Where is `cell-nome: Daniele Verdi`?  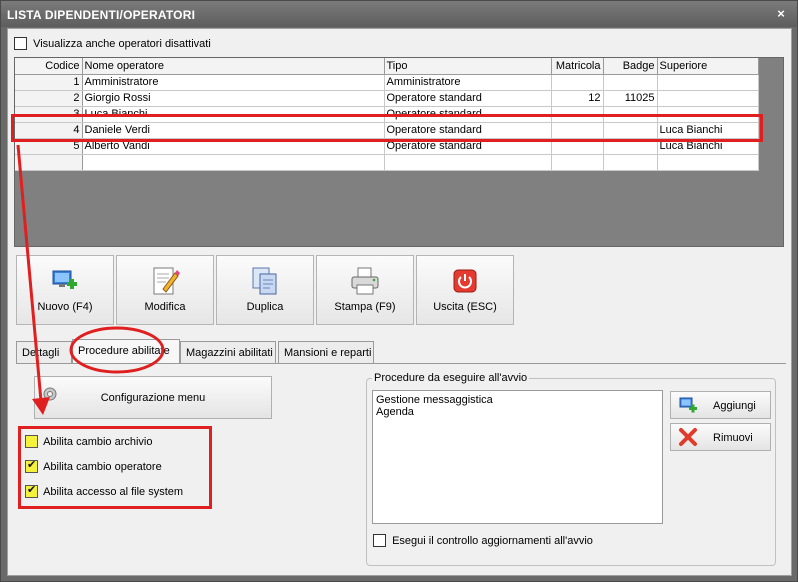
cell-nome: Daniele Verdi is located at coordinates (233, 130).